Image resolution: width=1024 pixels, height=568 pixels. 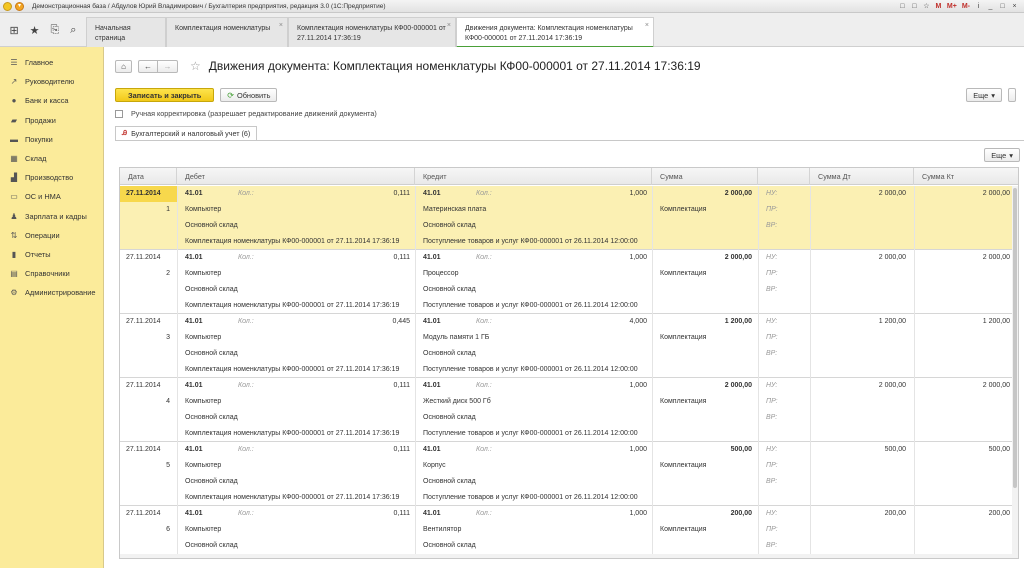 What do you see at coordinates (705, 176) in the screenshot?
I see `column-sum: Сумма` at bounding box center [705, 176].